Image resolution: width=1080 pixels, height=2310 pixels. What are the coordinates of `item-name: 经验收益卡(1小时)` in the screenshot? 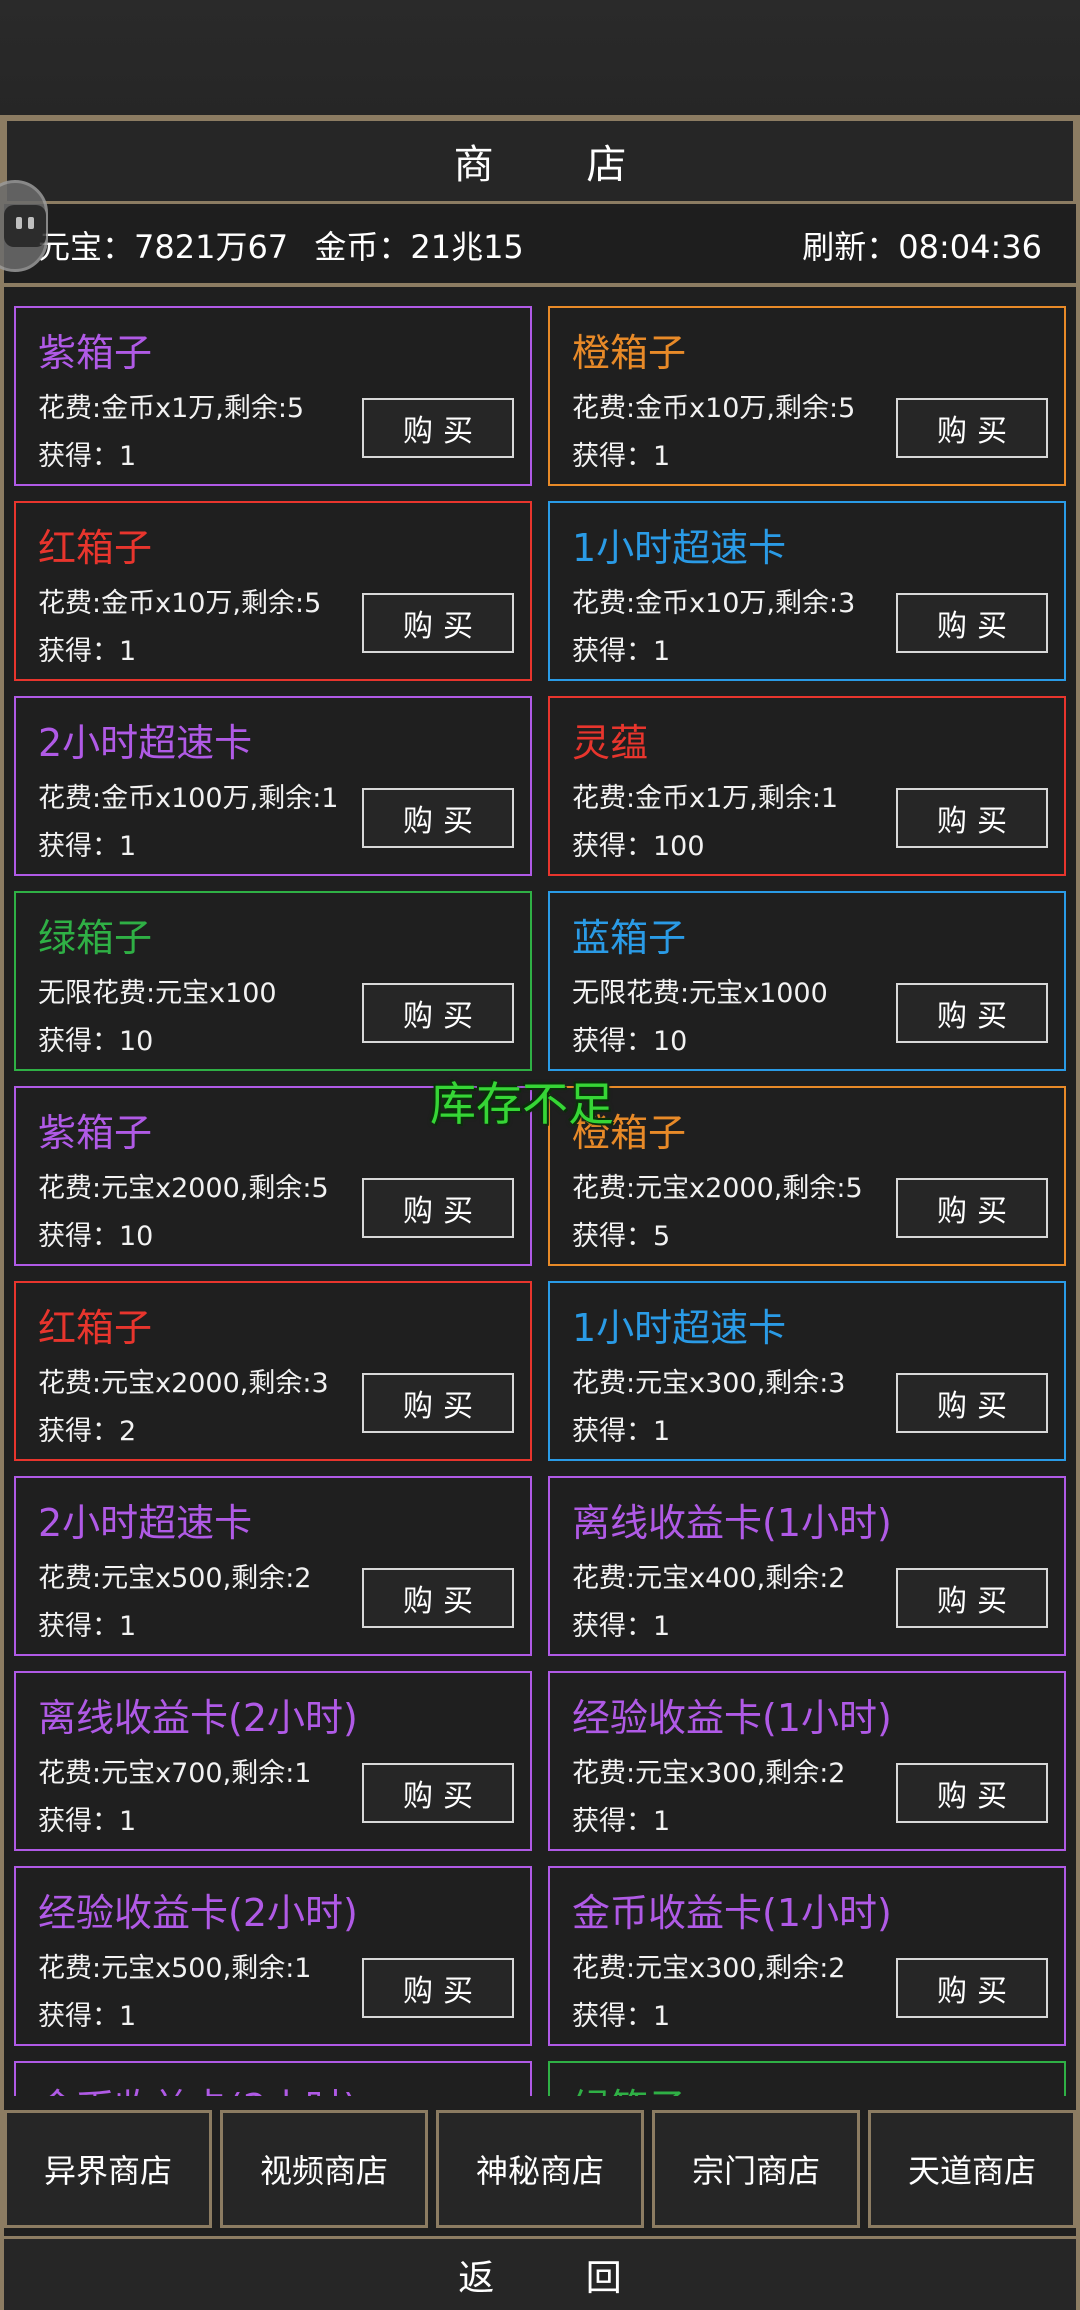 It's located at (732, 1718).